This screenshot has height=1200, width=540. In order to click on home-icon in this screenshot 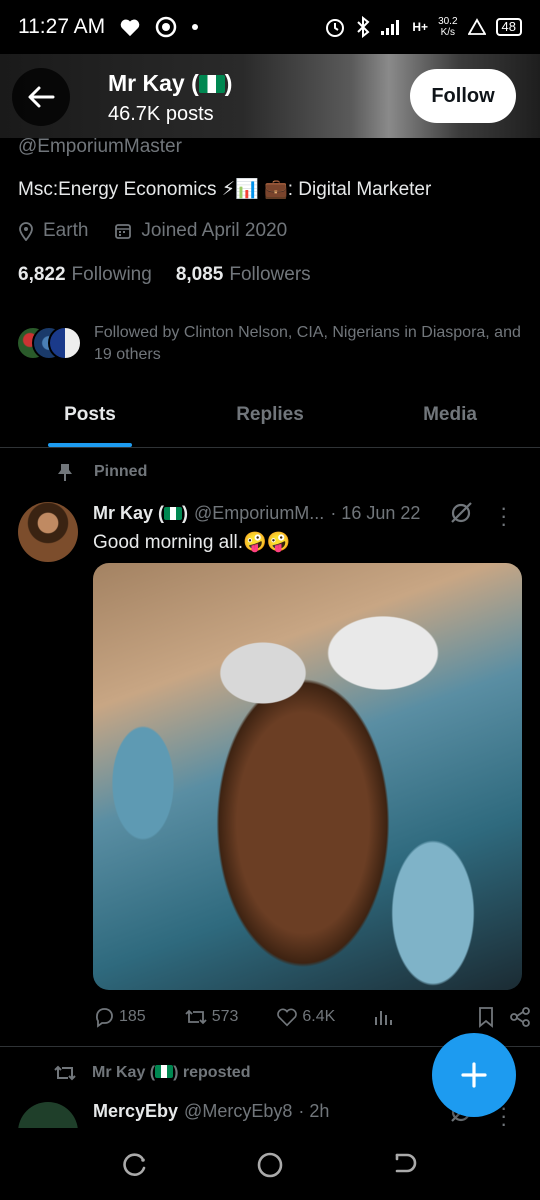, I will do `click(270, 1165)`.